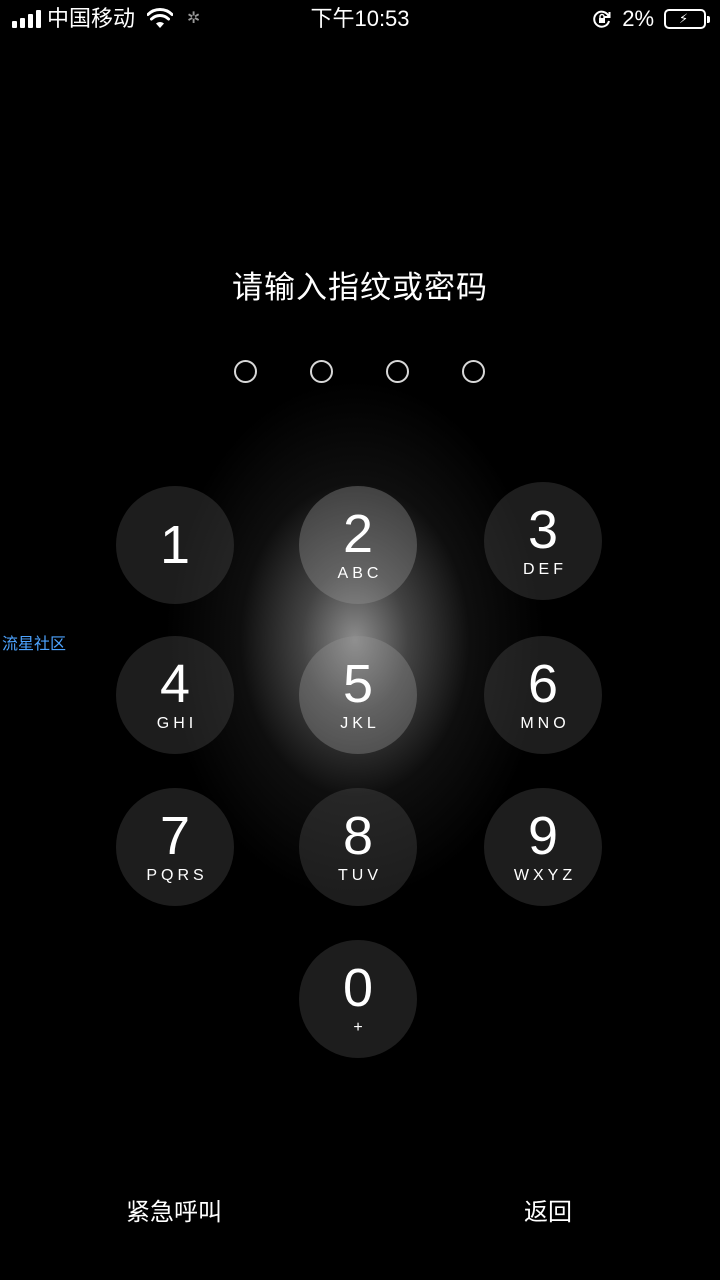  What do you see at coordinates (360, 287) in the screenshot?
I see `passcode-prompt: 请输入指纹或密码` at bounding box center [360, 287].